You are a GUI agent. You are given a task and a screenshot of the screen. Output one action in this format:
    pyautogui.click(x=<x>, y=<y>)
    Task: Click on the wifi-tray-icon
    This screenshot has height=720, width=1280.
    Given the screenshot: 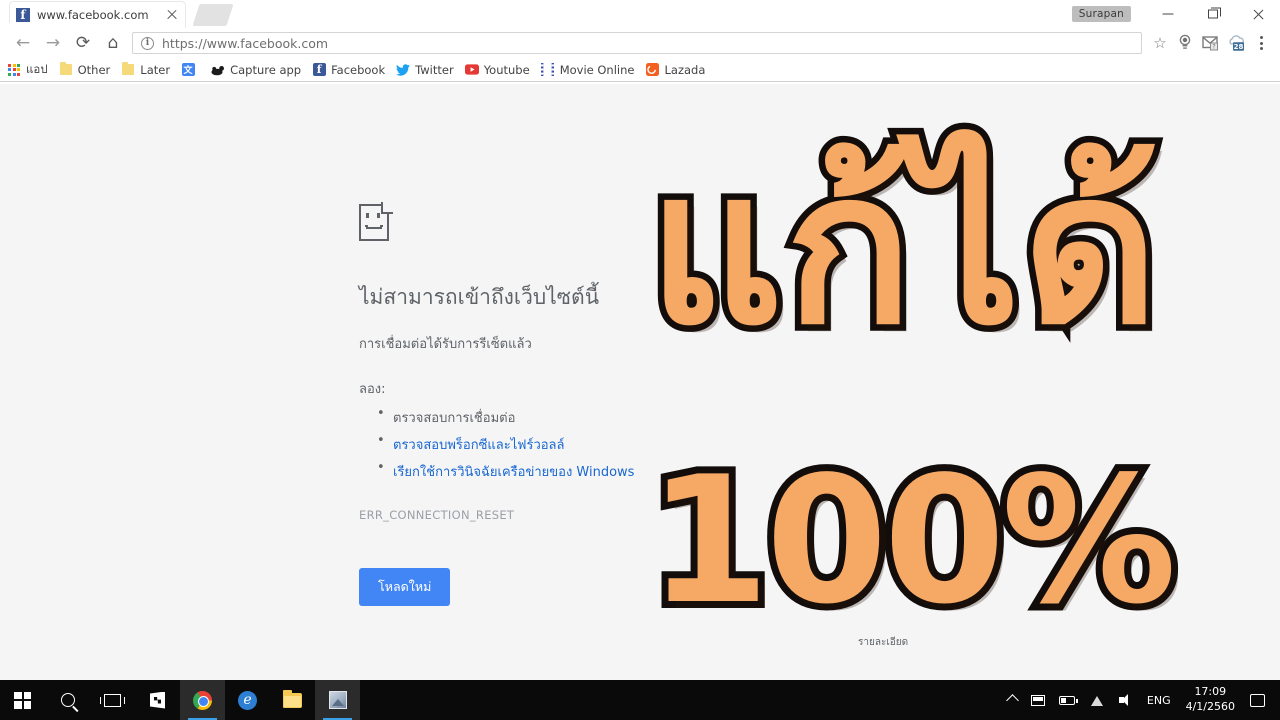 What is the action you would take?
    pyautogui.click(x=1097, y=700)
    